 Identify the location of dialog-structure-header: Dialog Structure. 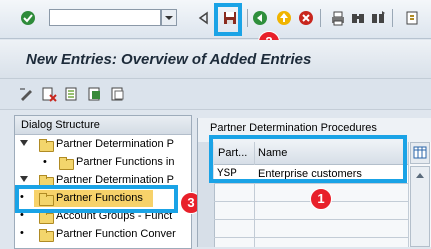
(103, 125).